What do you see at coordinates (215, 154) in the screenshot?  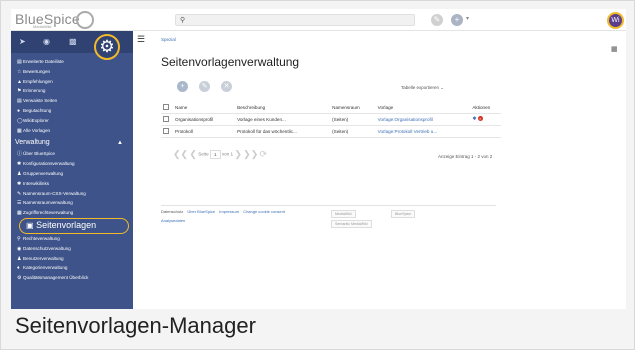 I see `page-input: 1` at bounding box center [215, 154].